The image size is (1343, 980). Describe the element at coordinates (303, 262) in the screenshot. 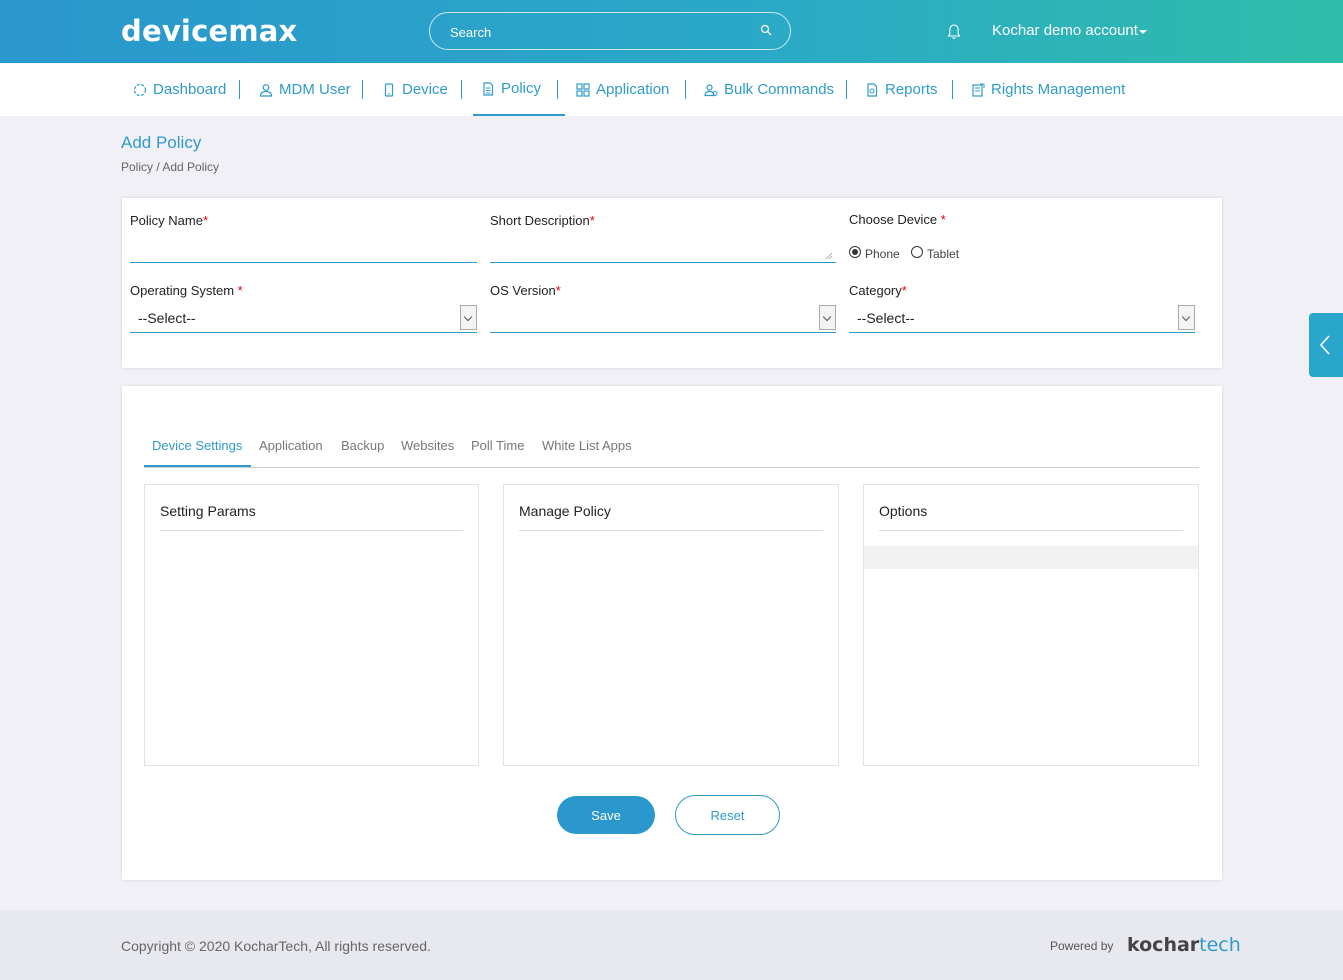

I see `policy-name-input` at that location.